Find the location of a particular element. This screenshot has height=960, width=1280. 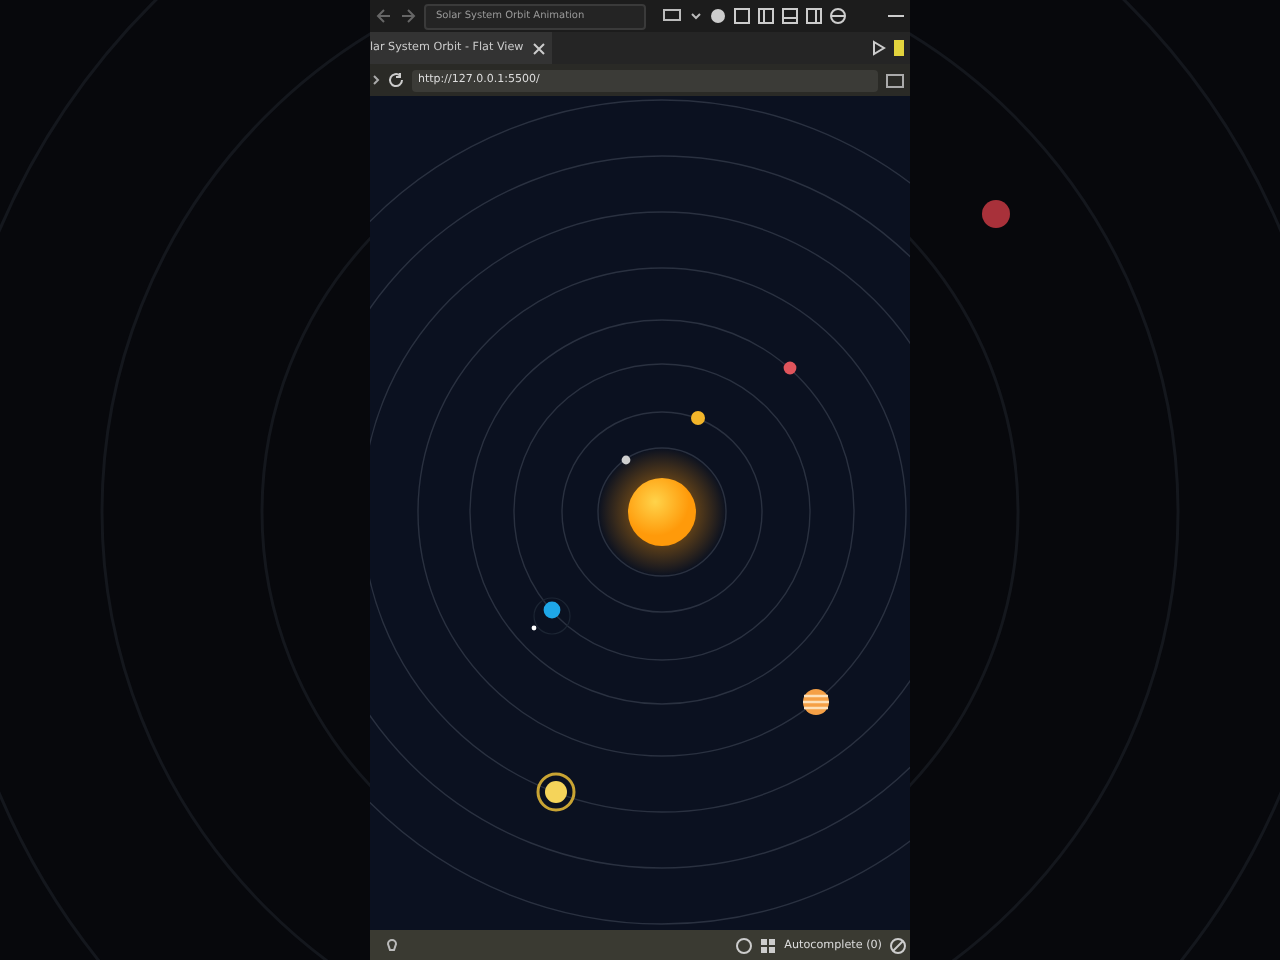

toolbar-icon is located at coordinates (718, 16).